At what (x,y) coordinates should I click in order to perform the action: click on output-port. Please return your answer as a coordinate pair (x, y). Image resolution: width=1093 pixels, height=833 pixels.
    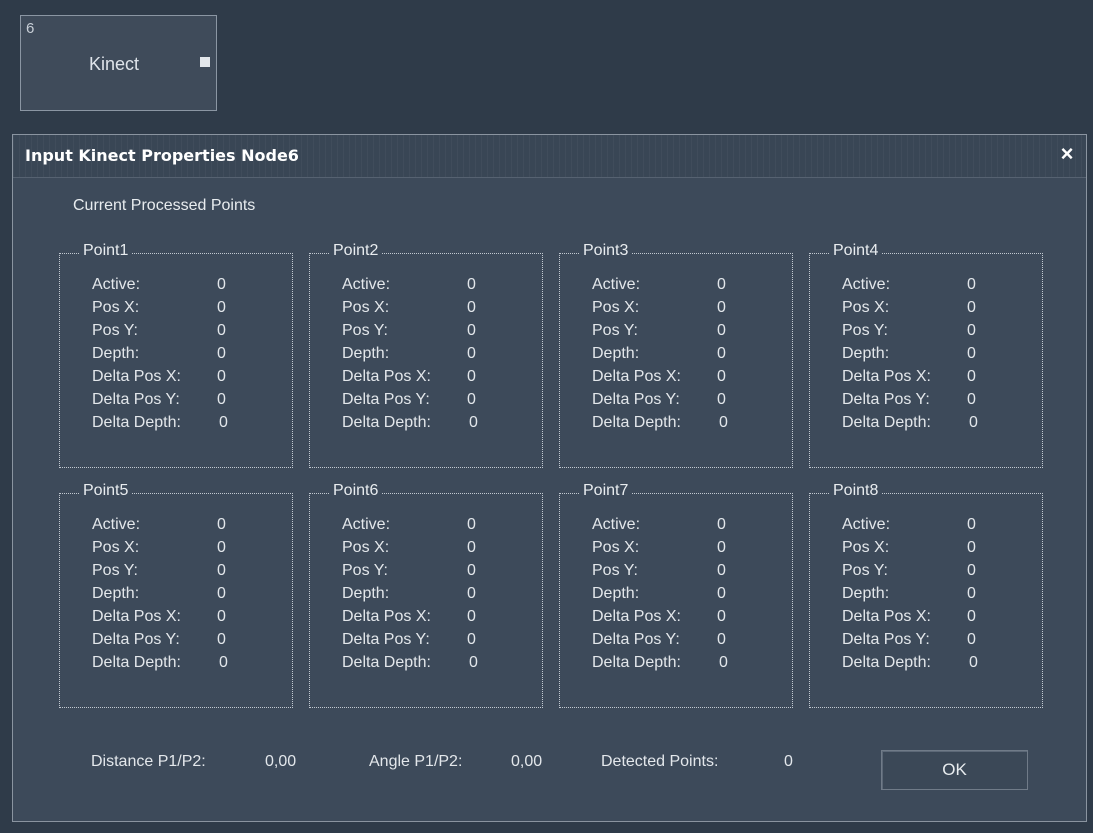
    Looking at the image, I should click on (205, 62).